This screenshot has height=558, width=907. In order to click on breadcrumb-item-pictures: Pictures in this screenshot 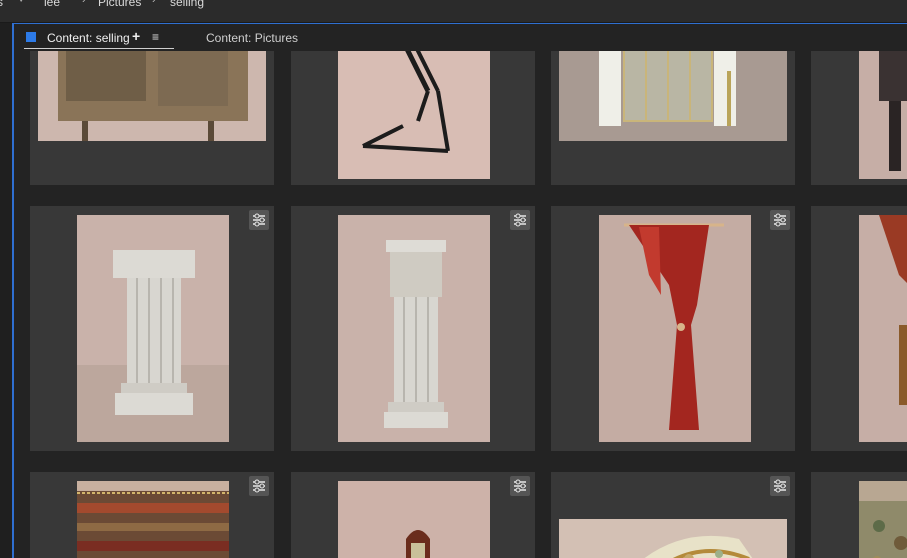, I will do `click(119, 4)`.